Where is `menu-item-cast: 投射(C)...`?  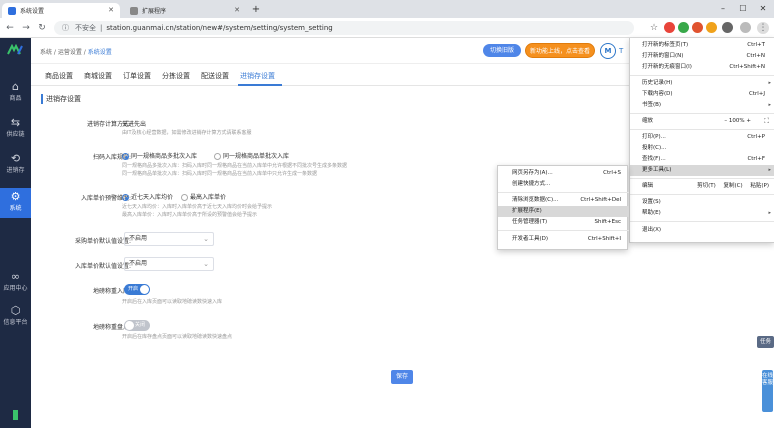
menu-item-cast: 投射(C)... is located at coordinates (702, 148).